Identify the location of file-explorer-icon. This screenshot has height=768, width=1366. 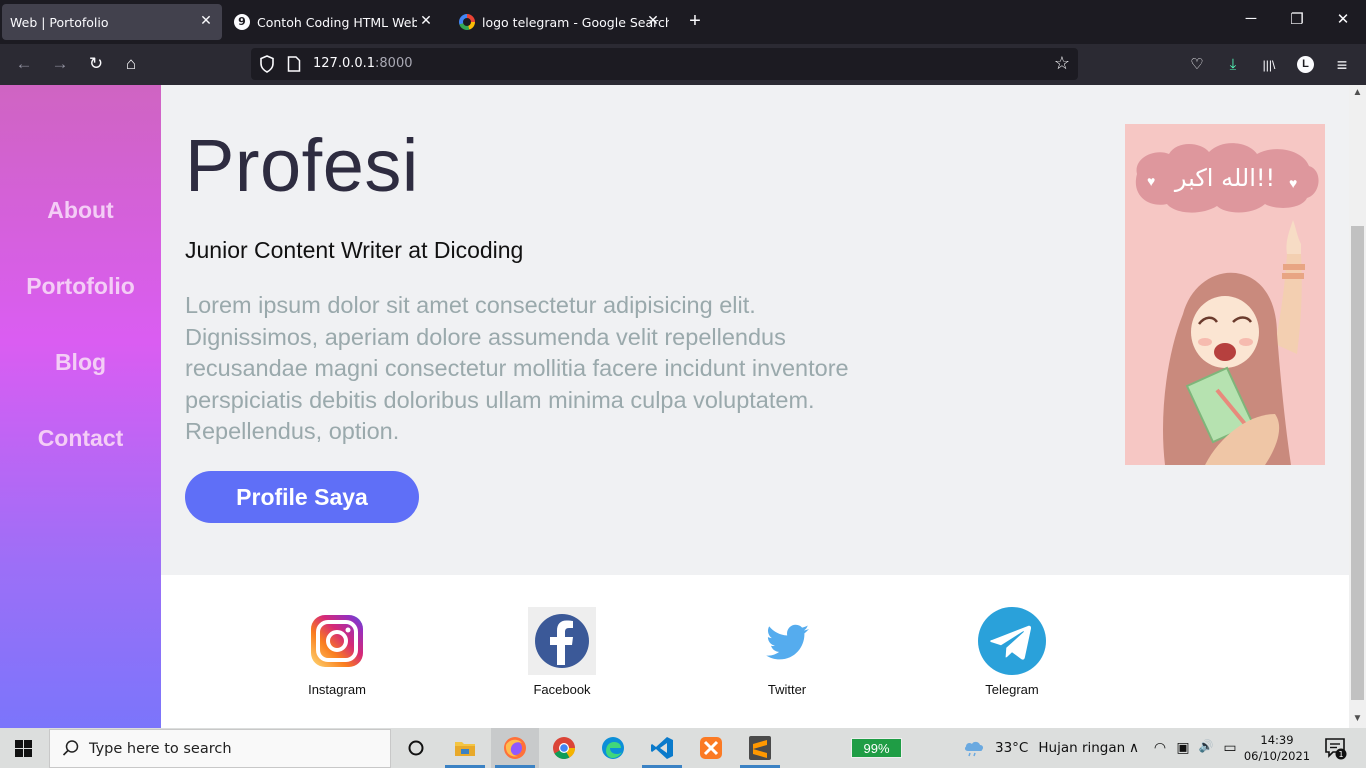
(465, 748).